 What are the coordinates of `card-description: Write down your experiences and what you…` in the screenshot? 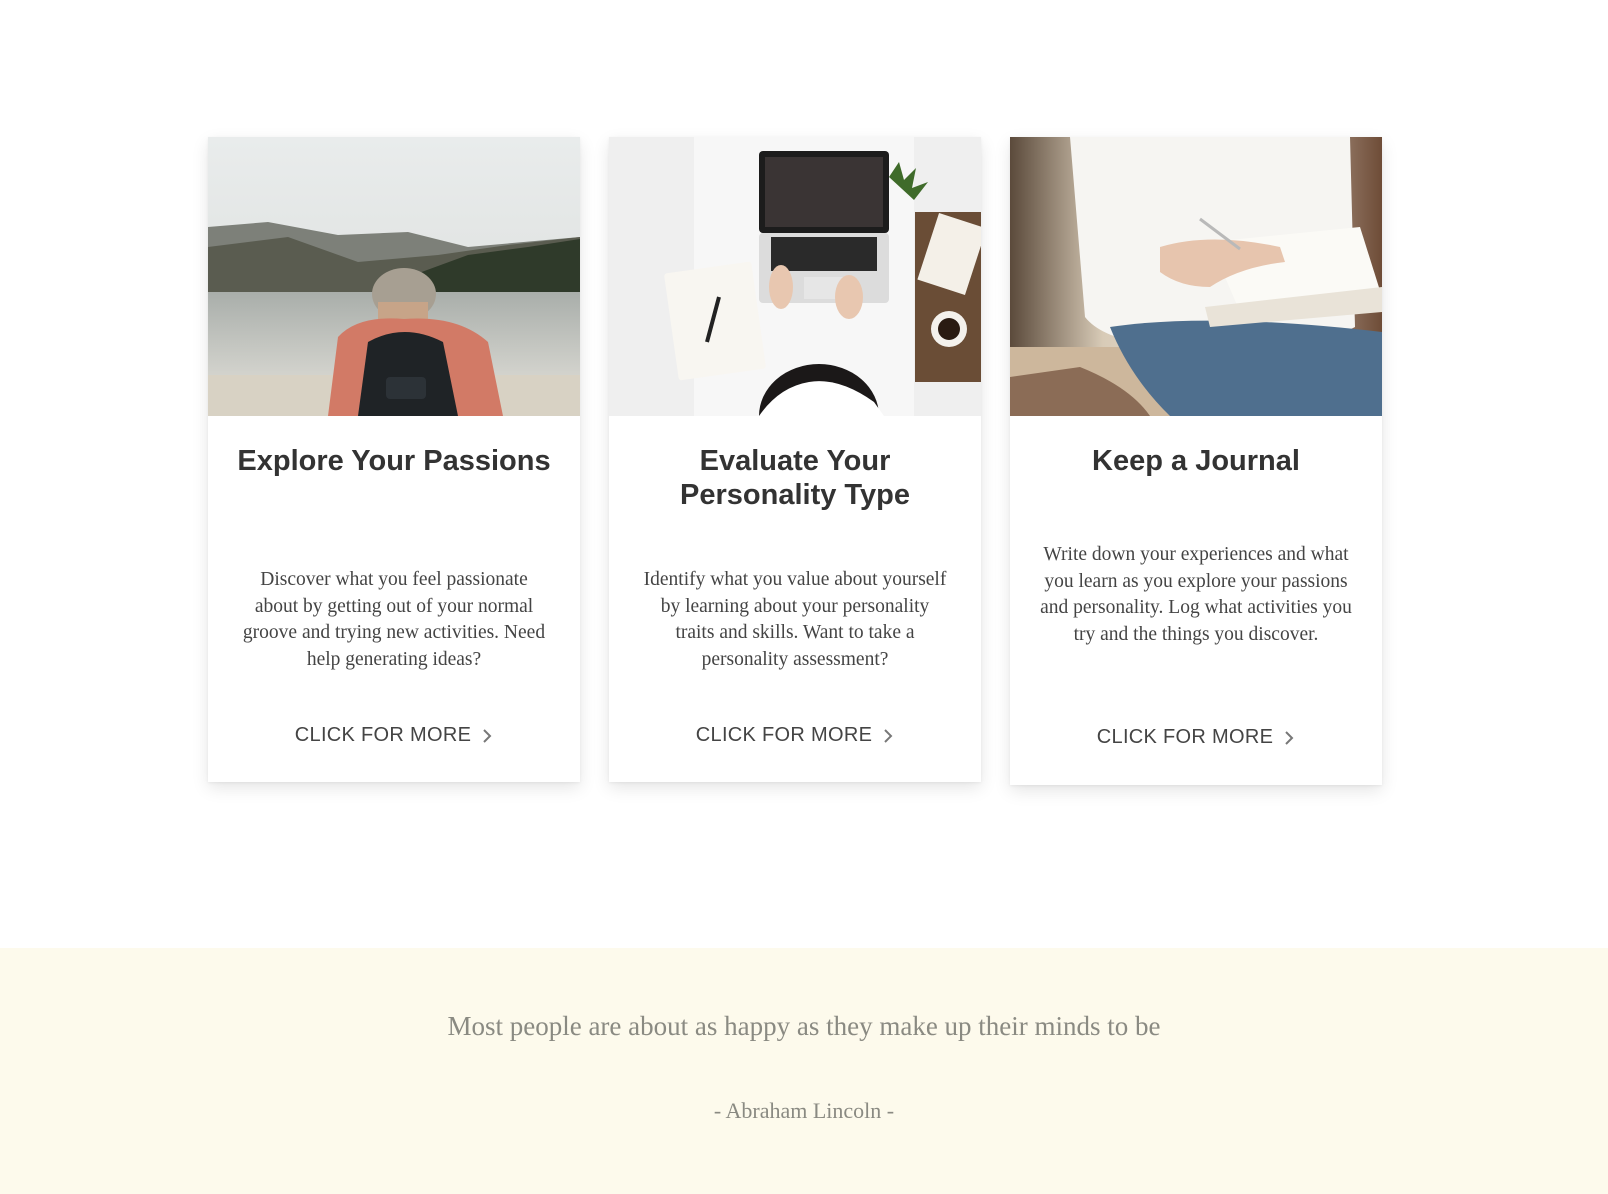 It's located at (1196, 594).